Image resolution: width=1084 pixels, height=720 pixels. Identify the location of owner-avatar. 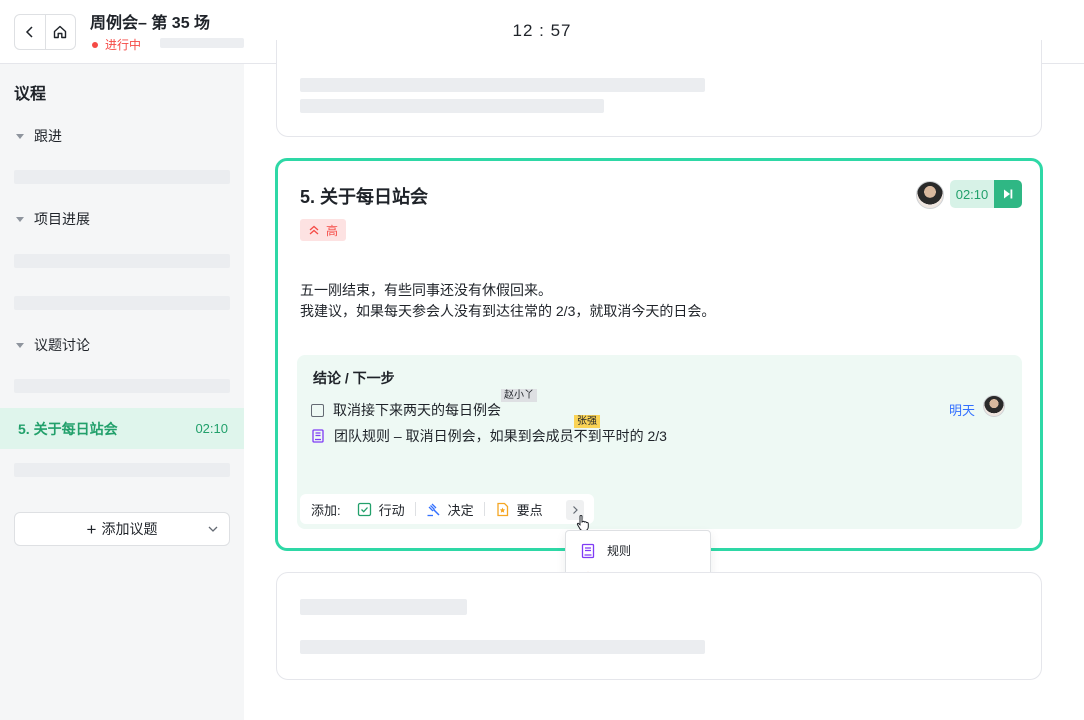
(930, 195).